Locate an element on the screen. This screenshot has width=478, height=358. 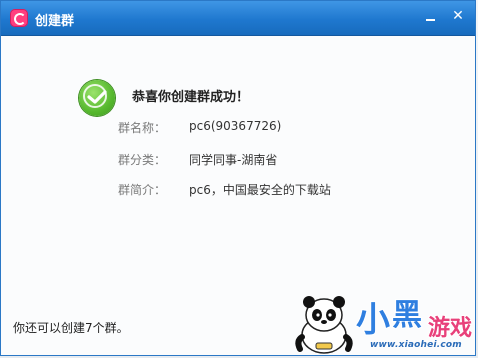
title-bar: 创建群 ✕ is located at coordinates (238, 18).